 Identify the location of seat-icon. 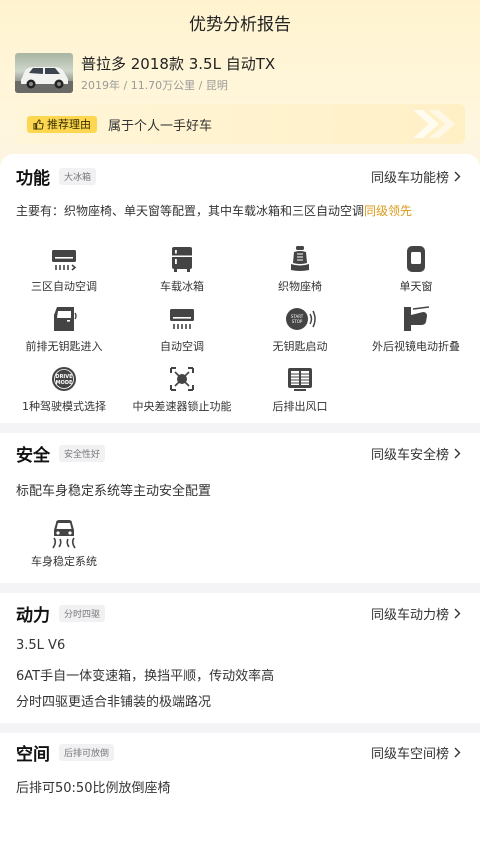
(300, 258).